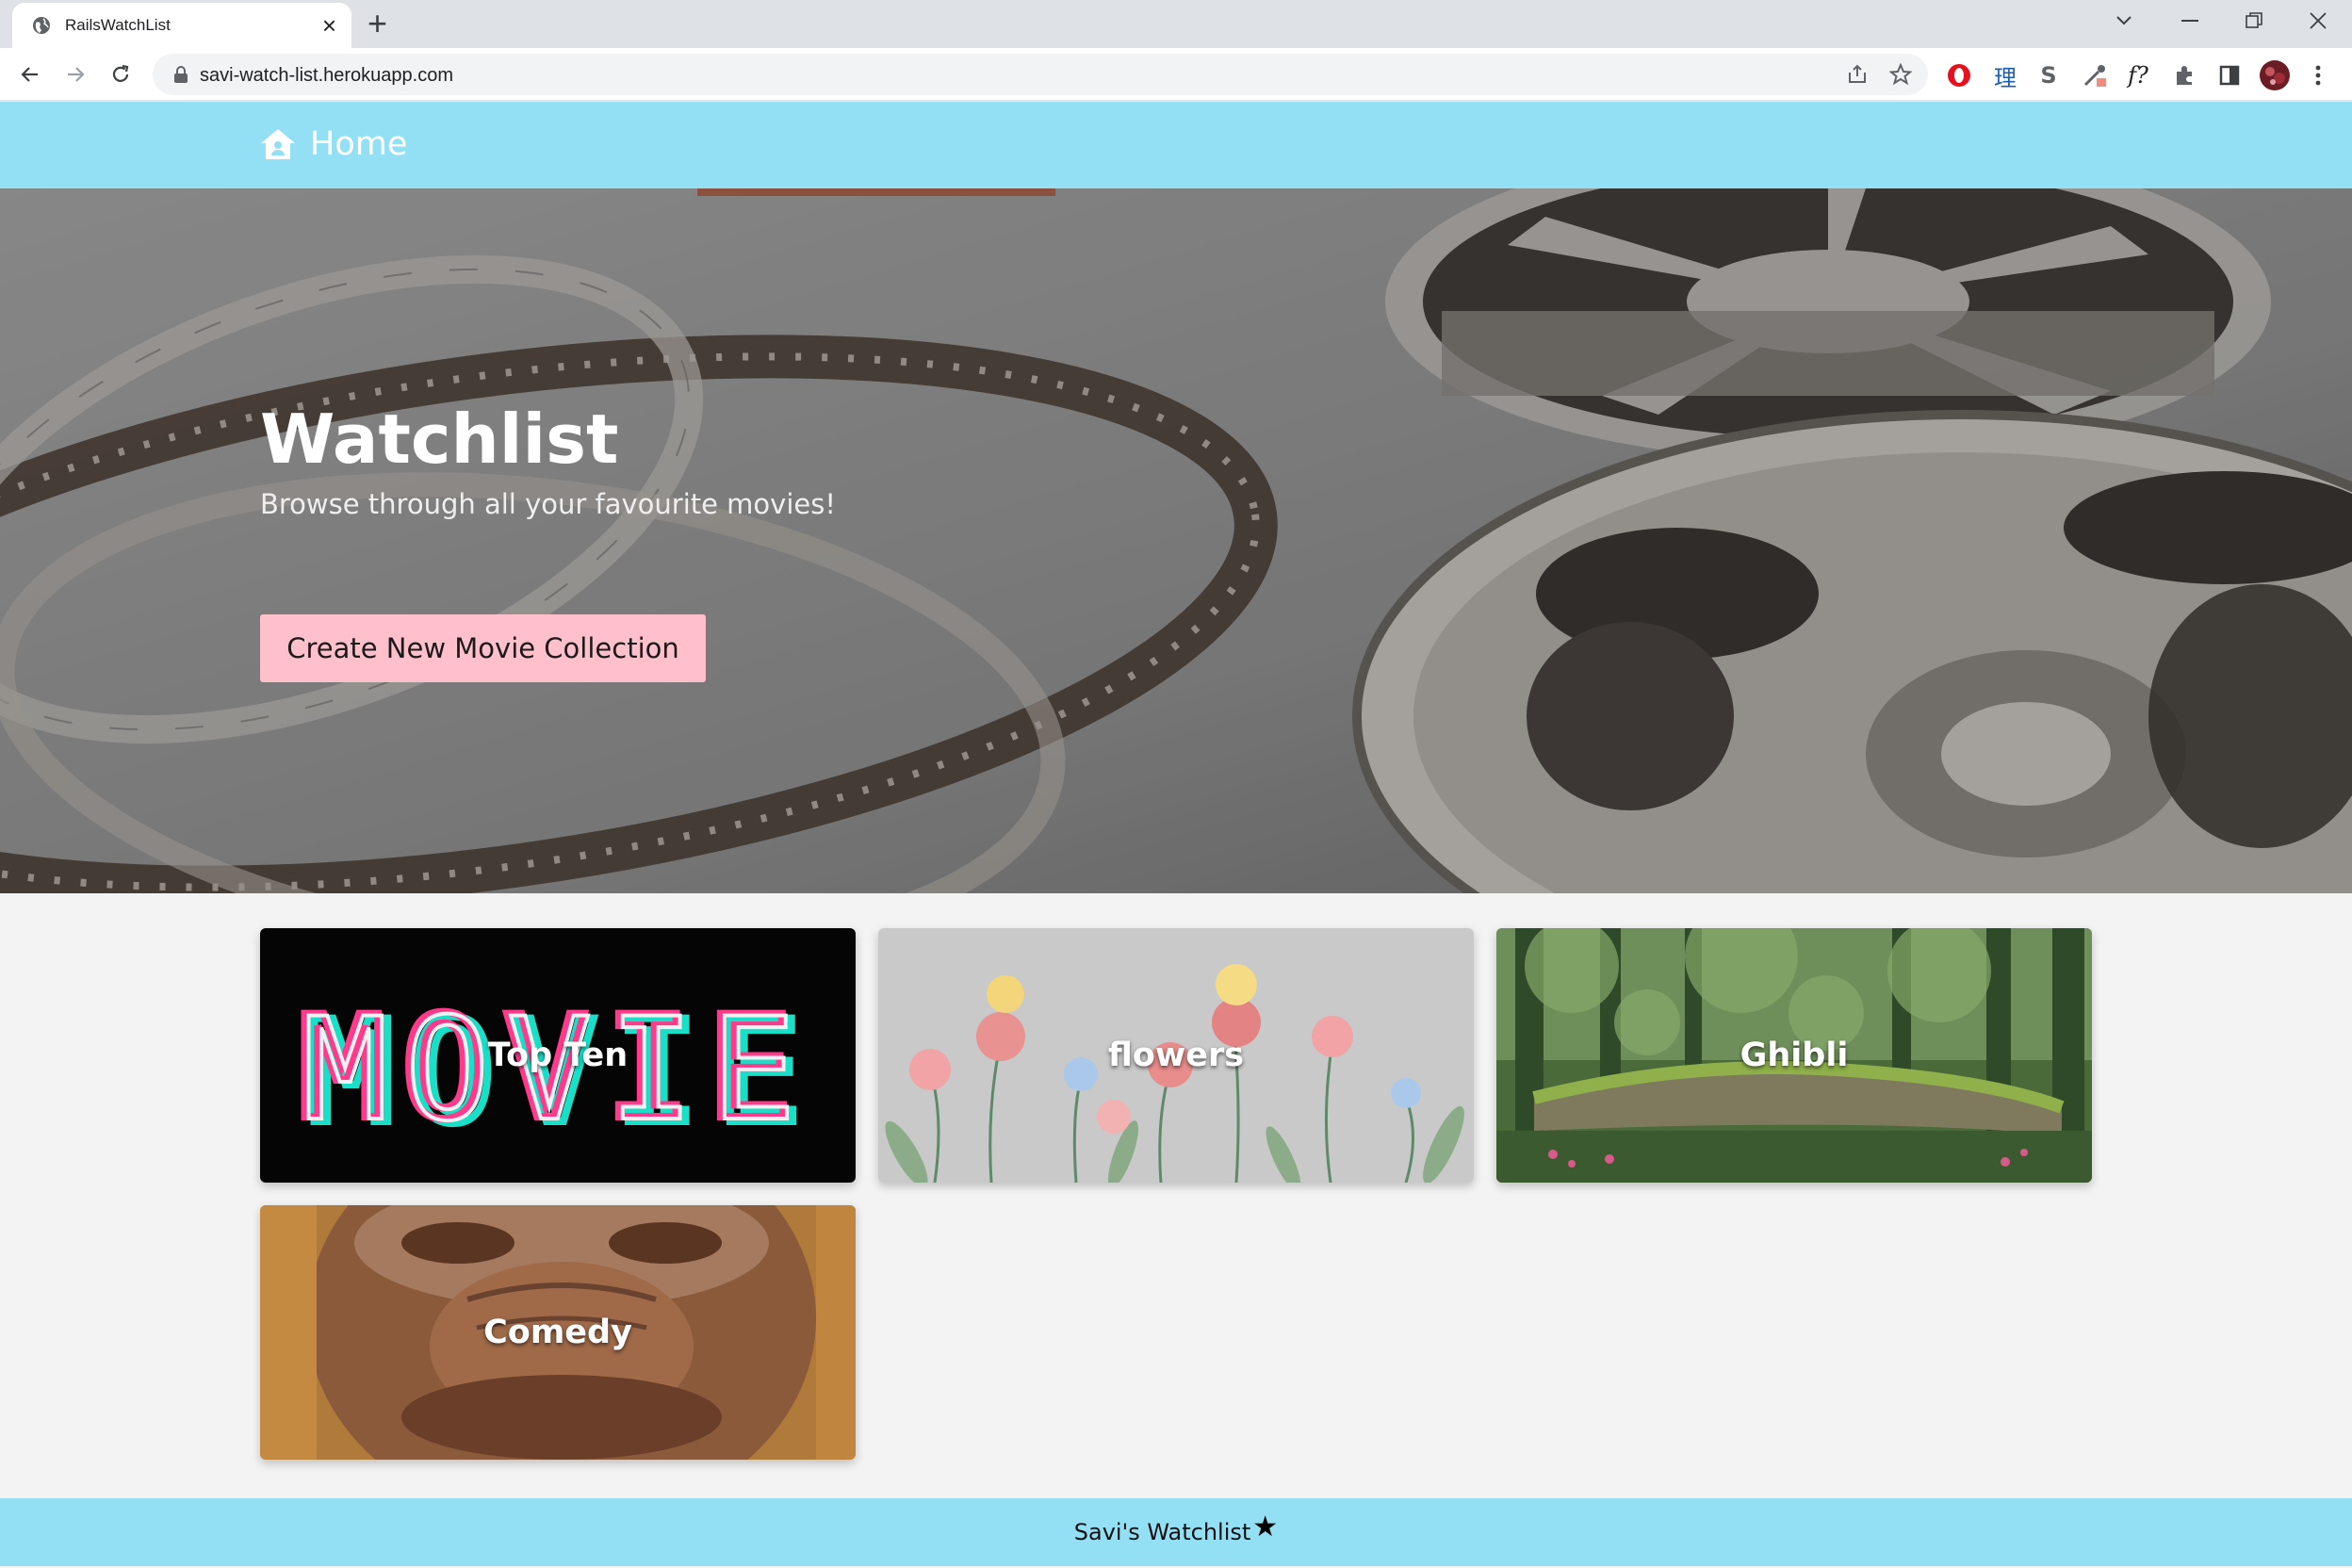 The height and width of the screenshot is (1568, 2352). I want to click on collection-title: flowers, so click(1176, 1055).